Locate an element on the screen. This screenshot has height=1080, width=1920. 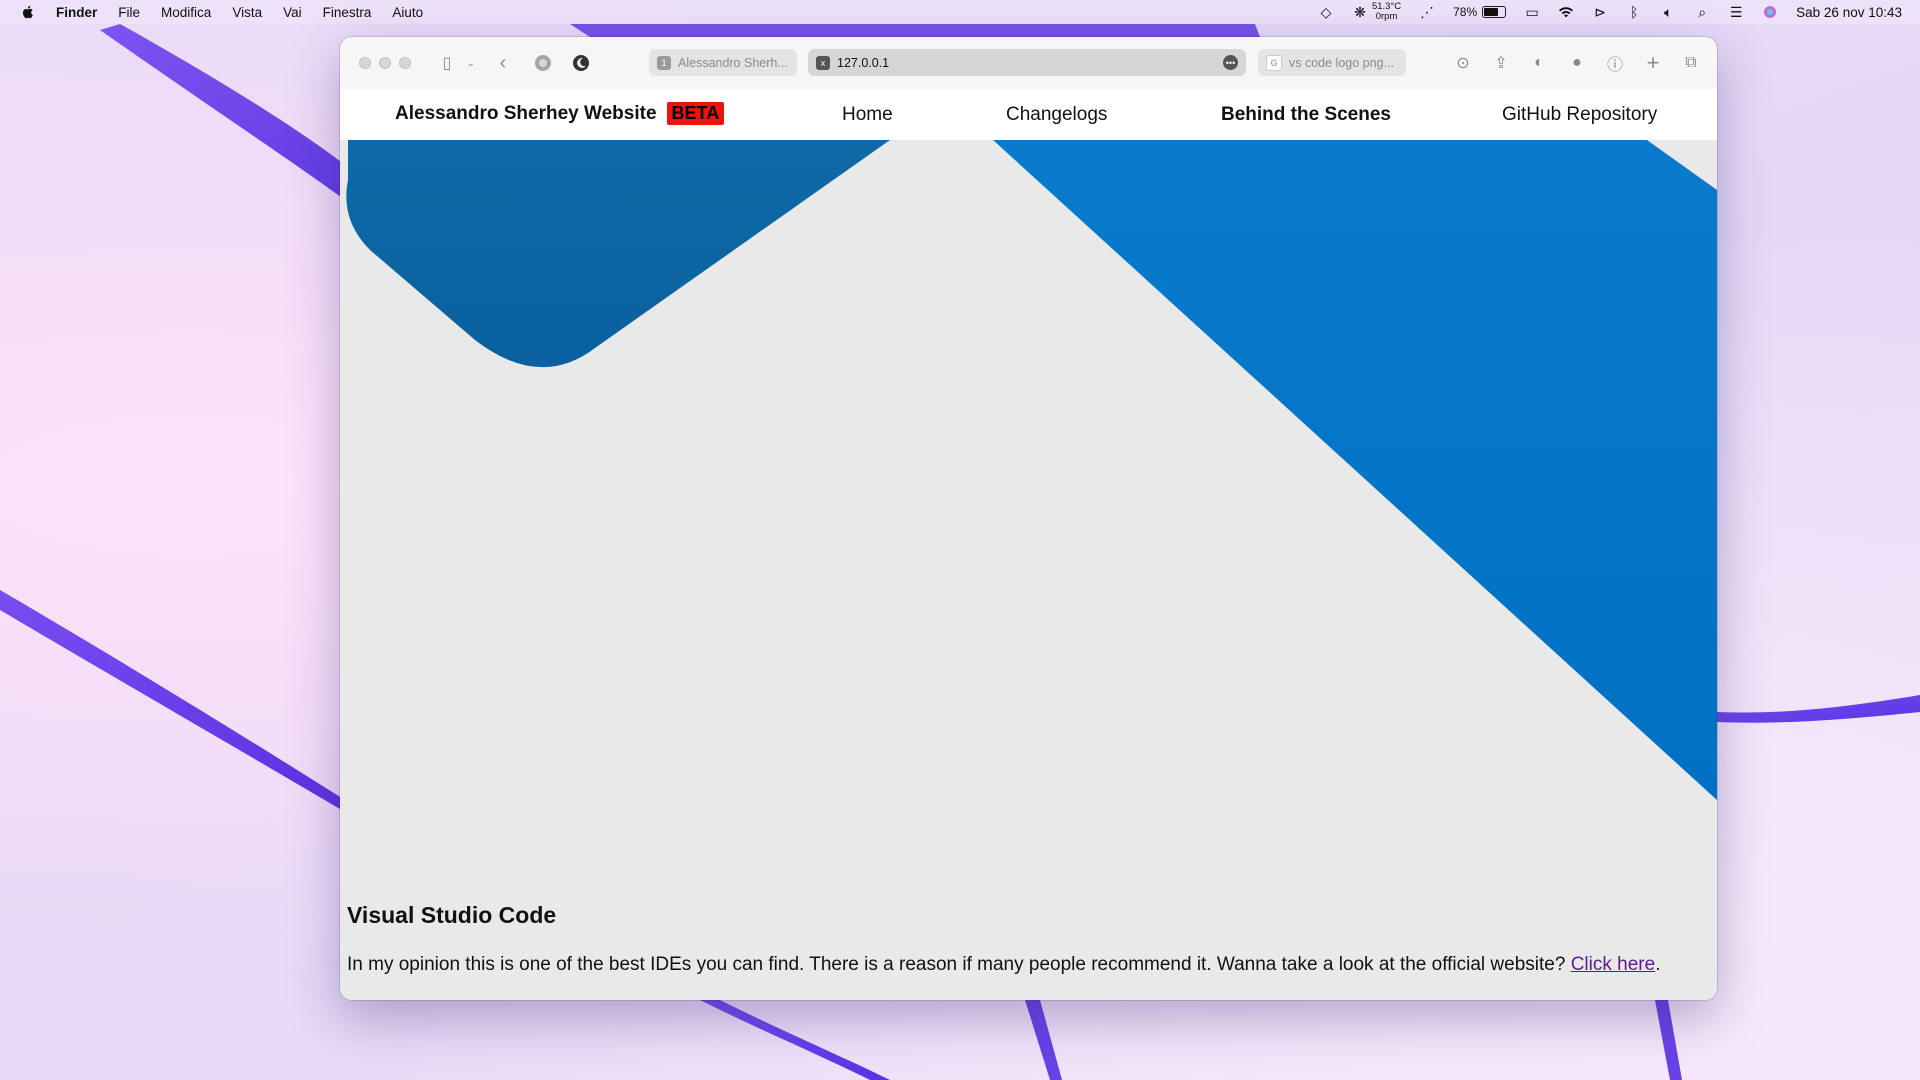
address-text: 127.0.0.1 is located at coordinates (863, 63).